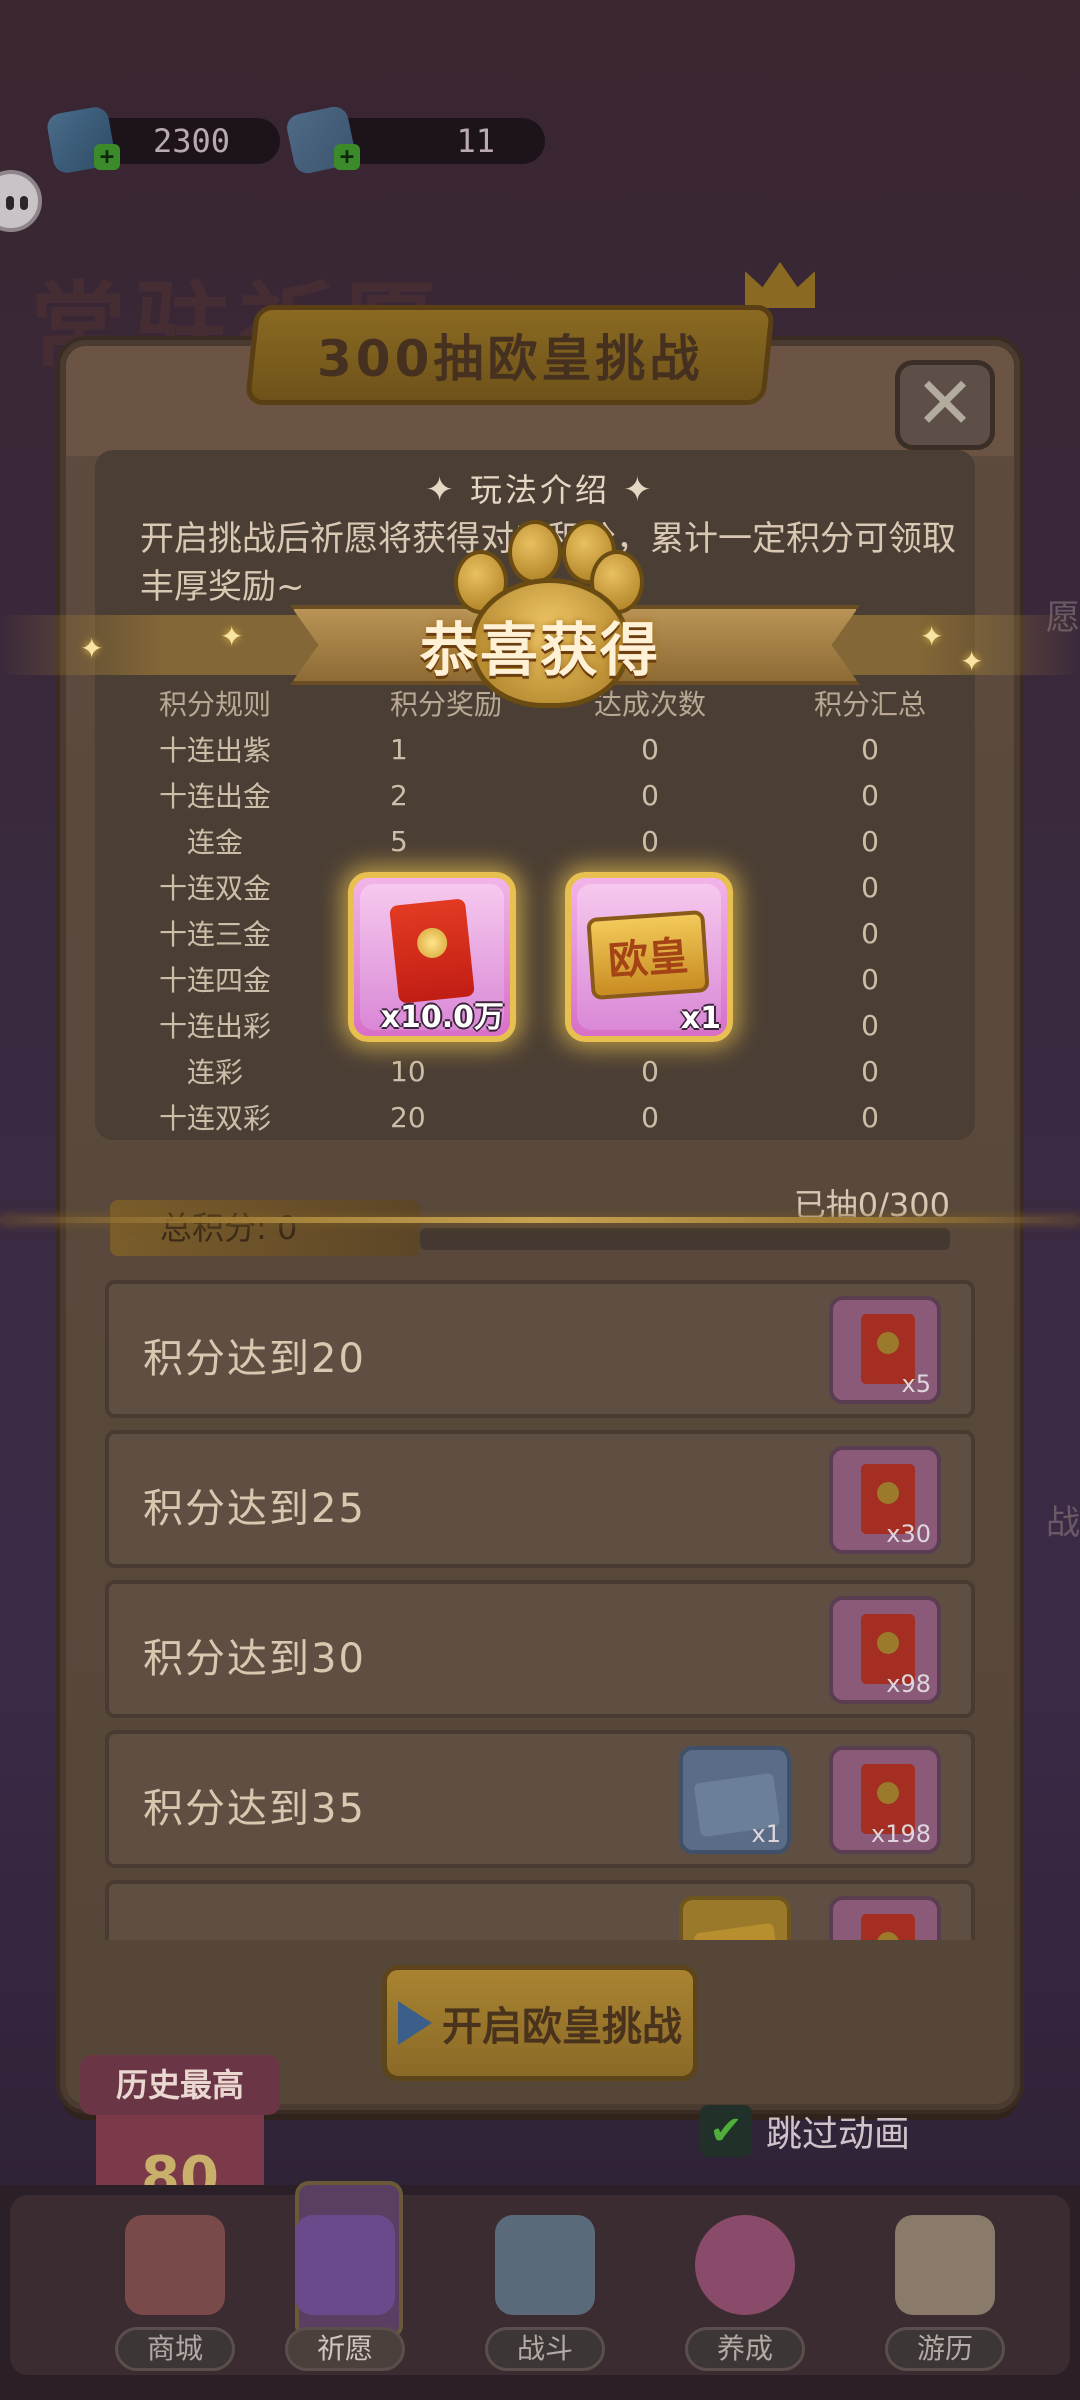 The height and width of the screenshot is (2400, 1080). I want to click on total-score-label: 总积分: 0, so click(265, 1228).